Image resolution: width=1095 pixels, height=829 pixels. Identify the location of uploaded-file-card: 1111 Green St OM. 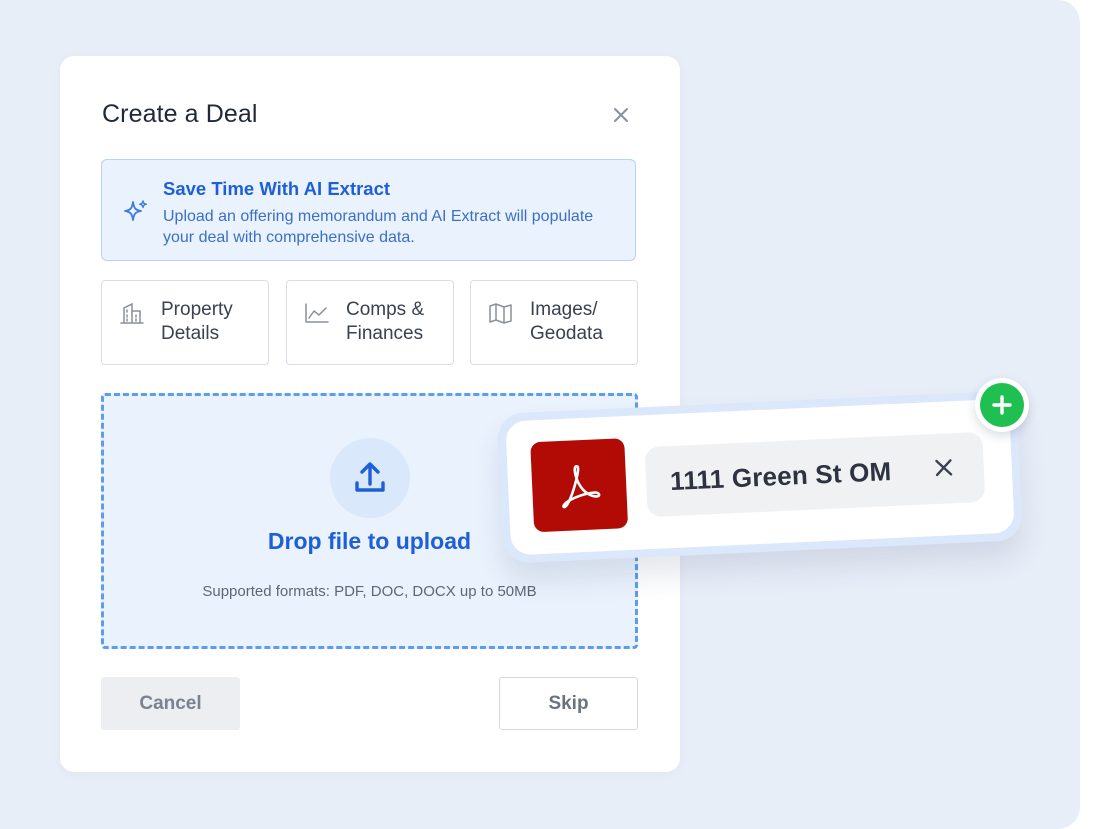
(760, 477).